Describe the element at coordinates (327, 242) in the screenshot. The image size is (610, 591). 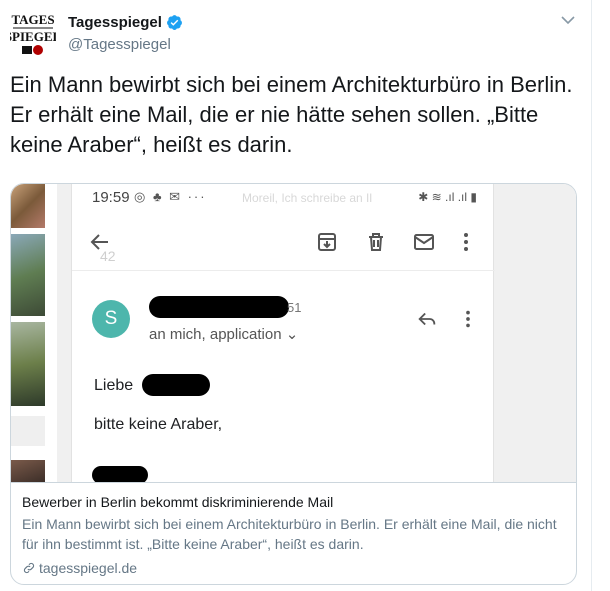
I see `archive-icon` at that location.